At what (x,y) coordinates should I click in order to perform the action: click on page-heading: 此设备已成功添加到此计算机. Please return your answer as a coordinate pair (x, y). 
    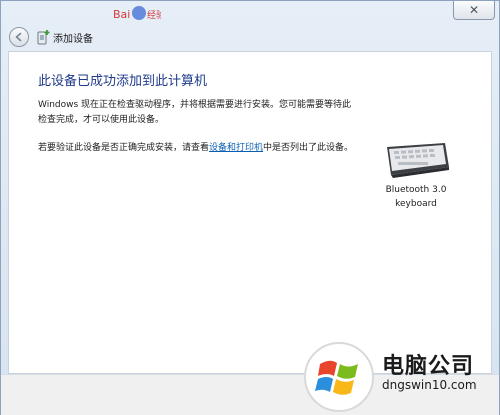
    Looking at the image, I should click on (123, 81).